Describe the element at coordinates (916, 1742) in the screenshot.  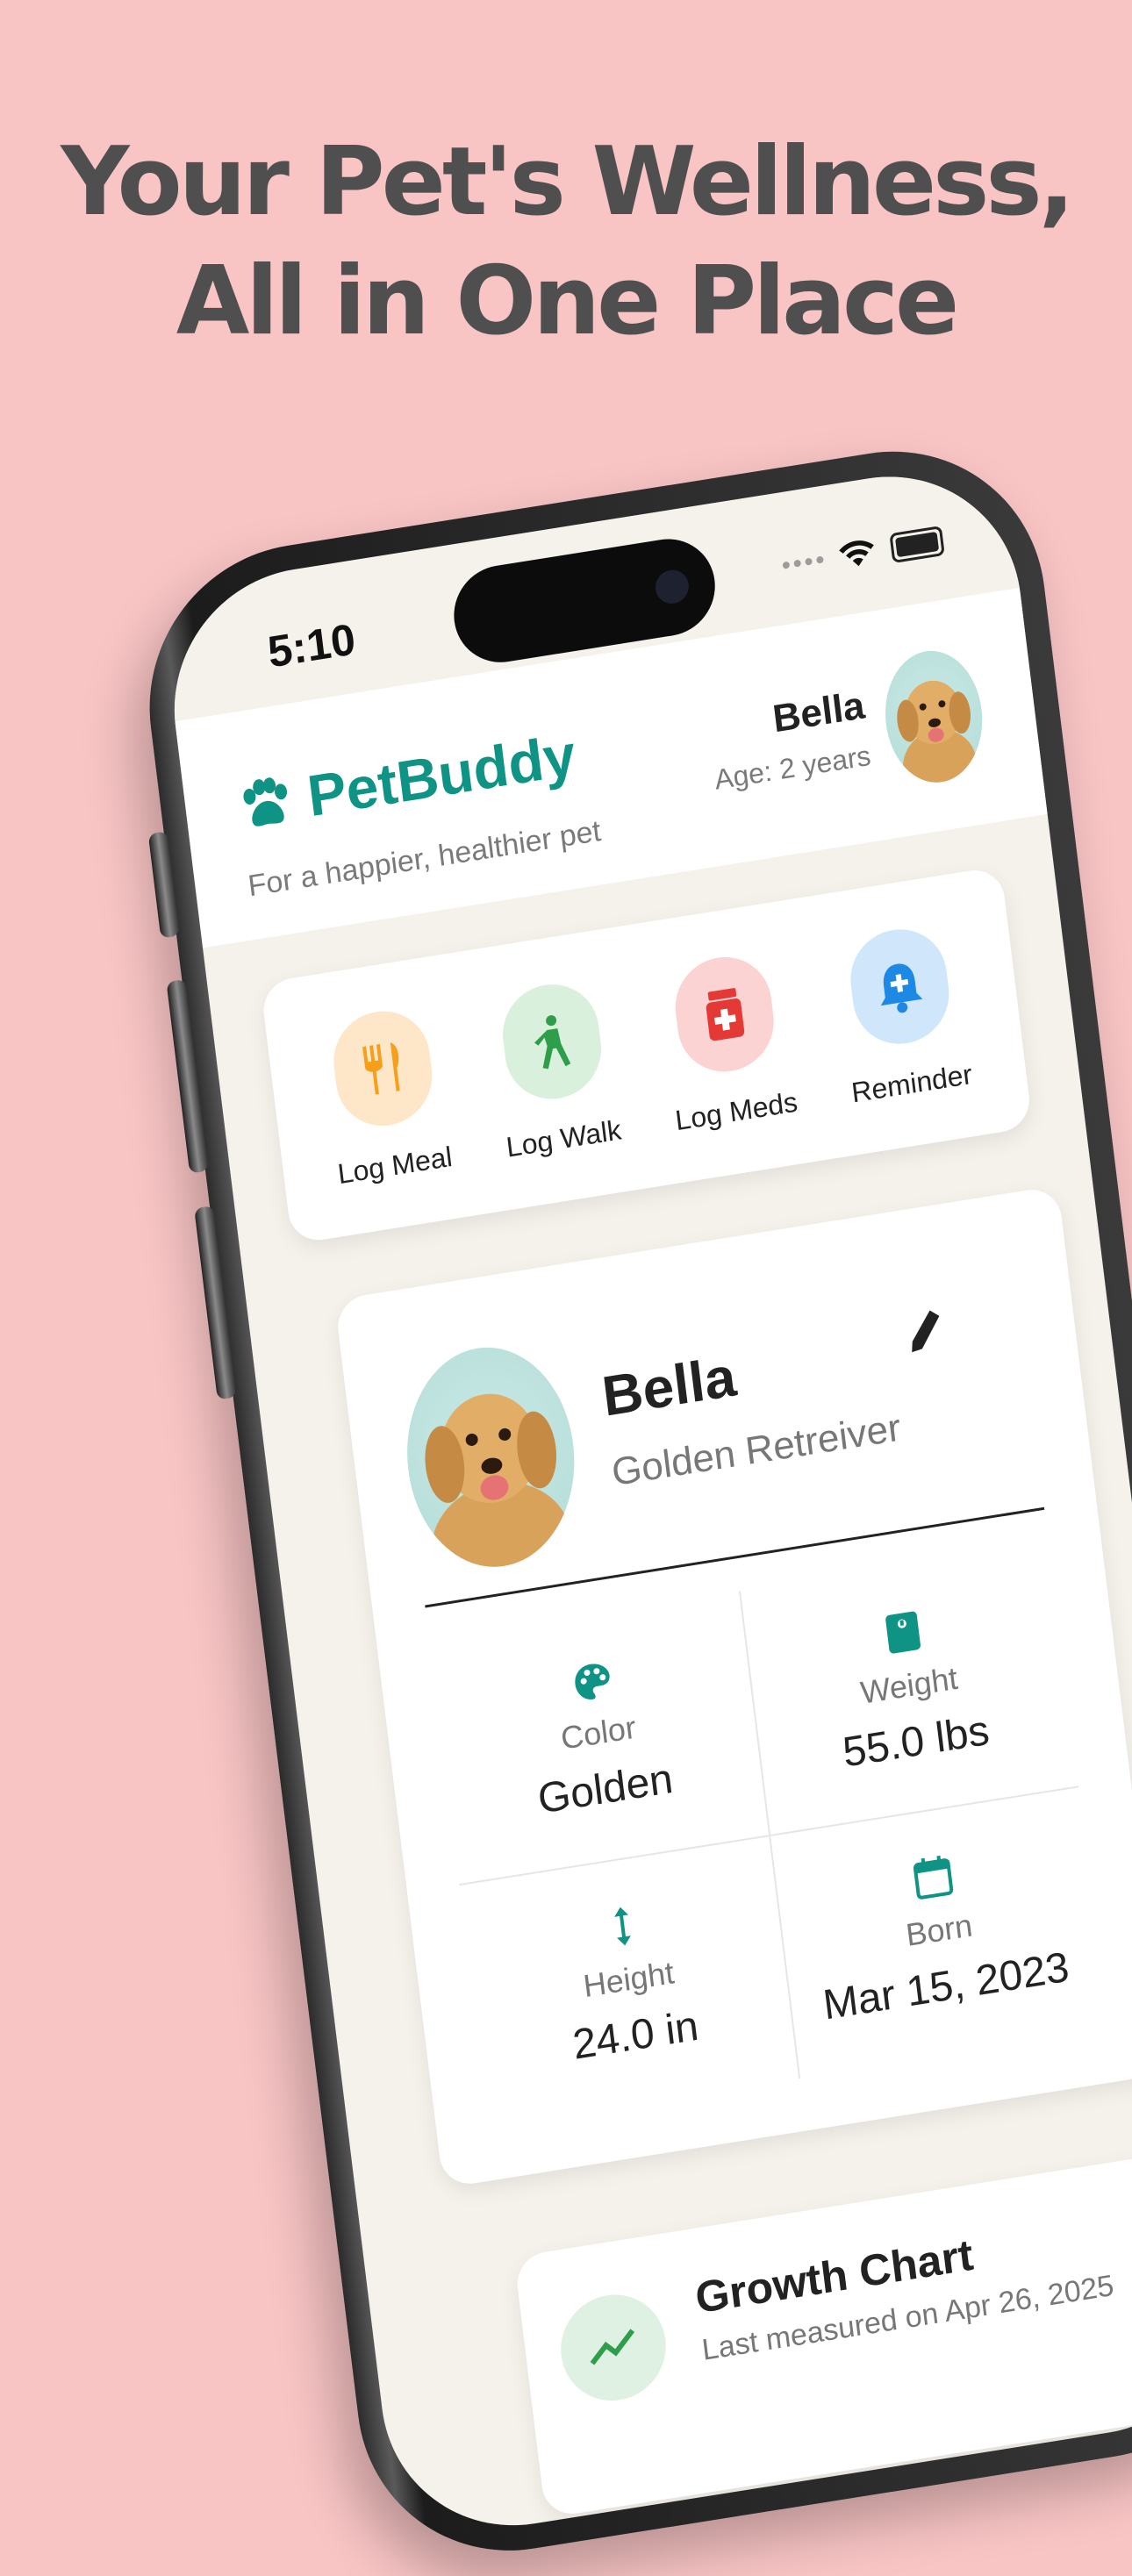
I see `stat-weight-value: 55.0 lbs` at that location.